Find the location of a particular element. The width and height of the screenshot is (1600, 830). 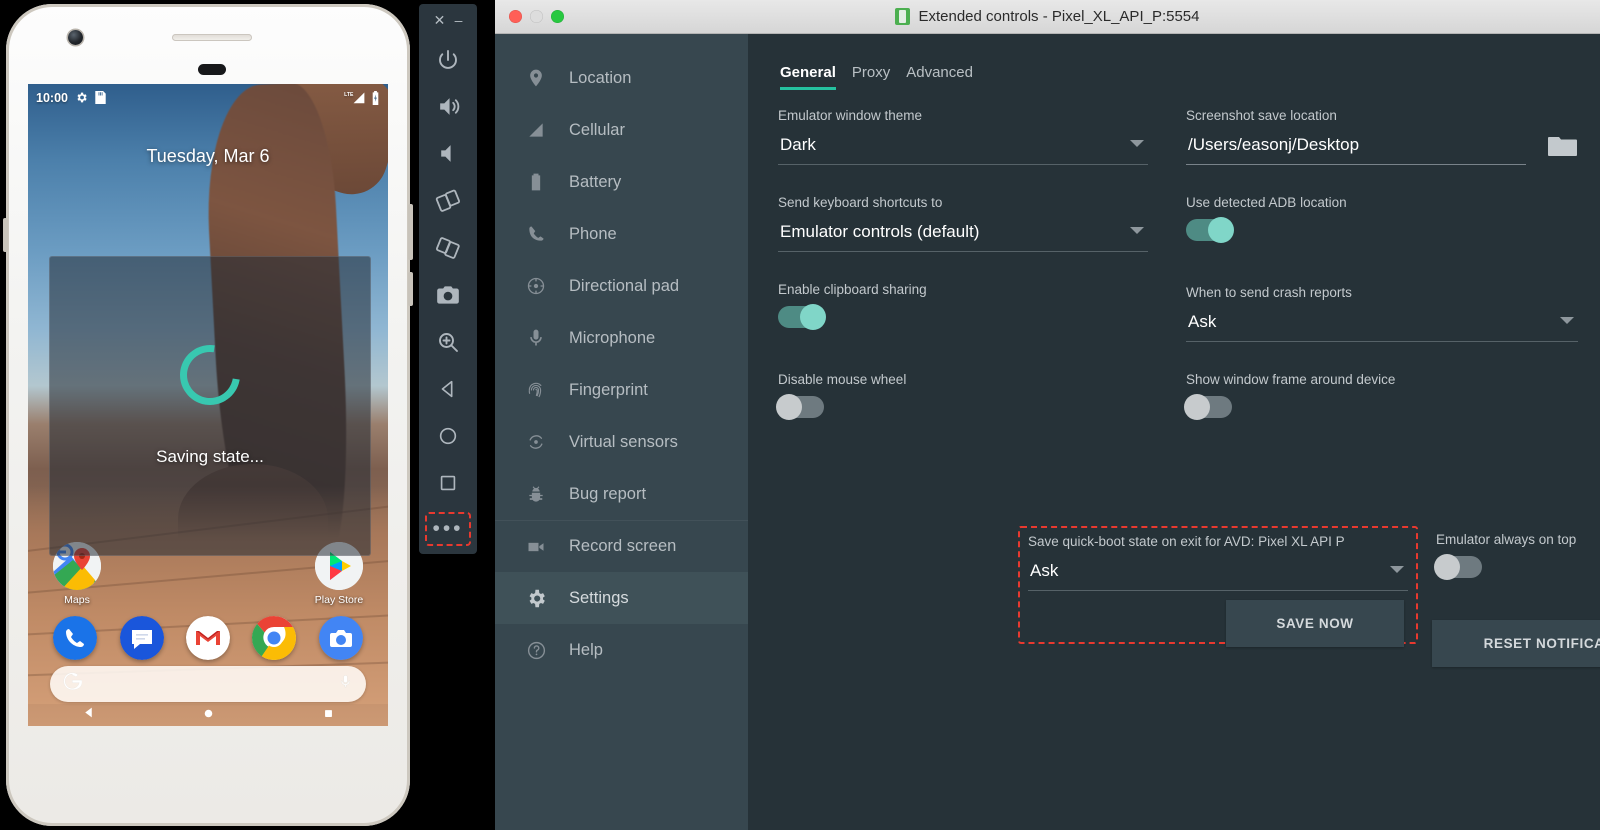

home-app-label: Maps is located at coordinates (77, 600).